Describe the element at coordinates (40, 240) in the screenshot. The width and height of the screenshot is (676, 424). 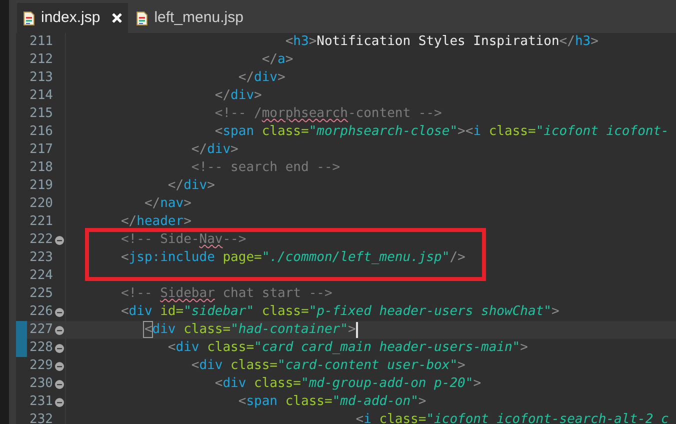
I see `line-number: 222` at that location.